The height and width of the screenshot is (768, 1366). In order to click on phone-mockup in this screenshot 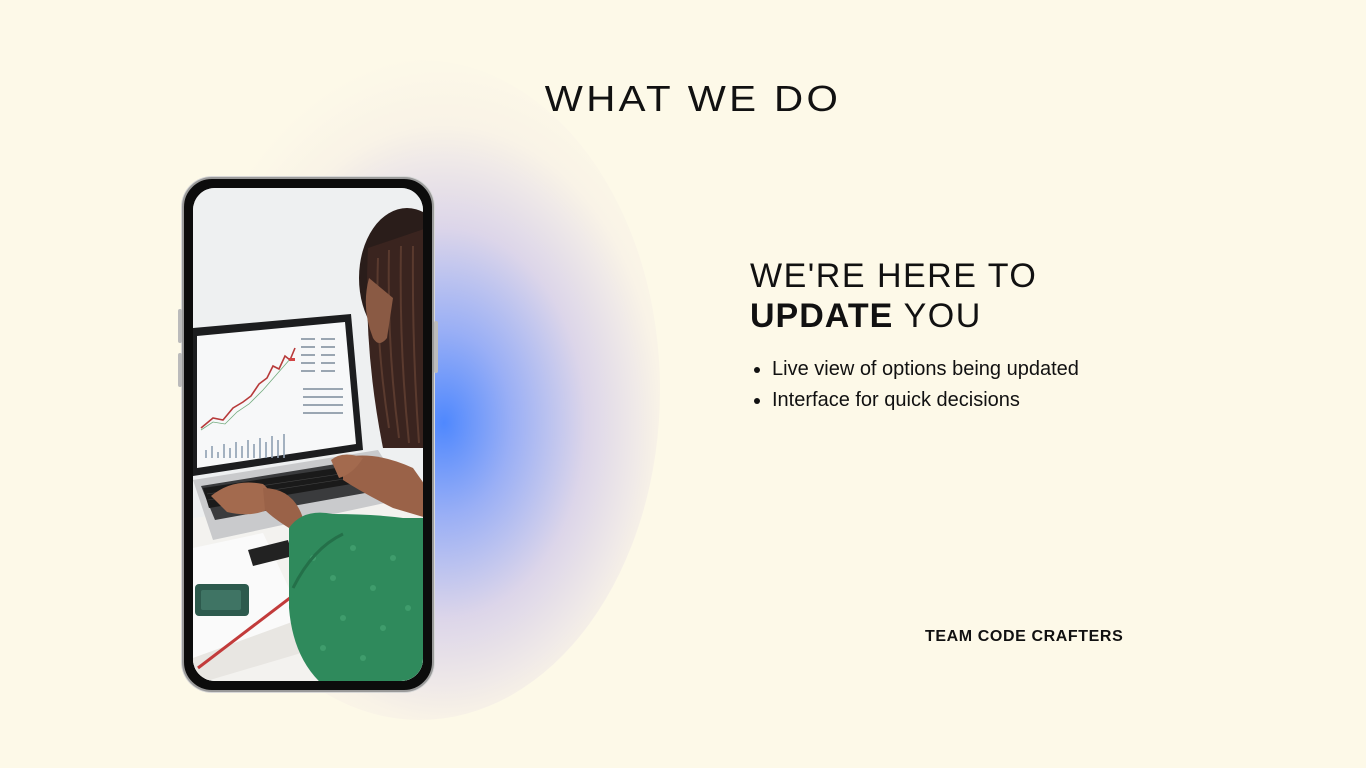, I will do `click(308, 434)`.